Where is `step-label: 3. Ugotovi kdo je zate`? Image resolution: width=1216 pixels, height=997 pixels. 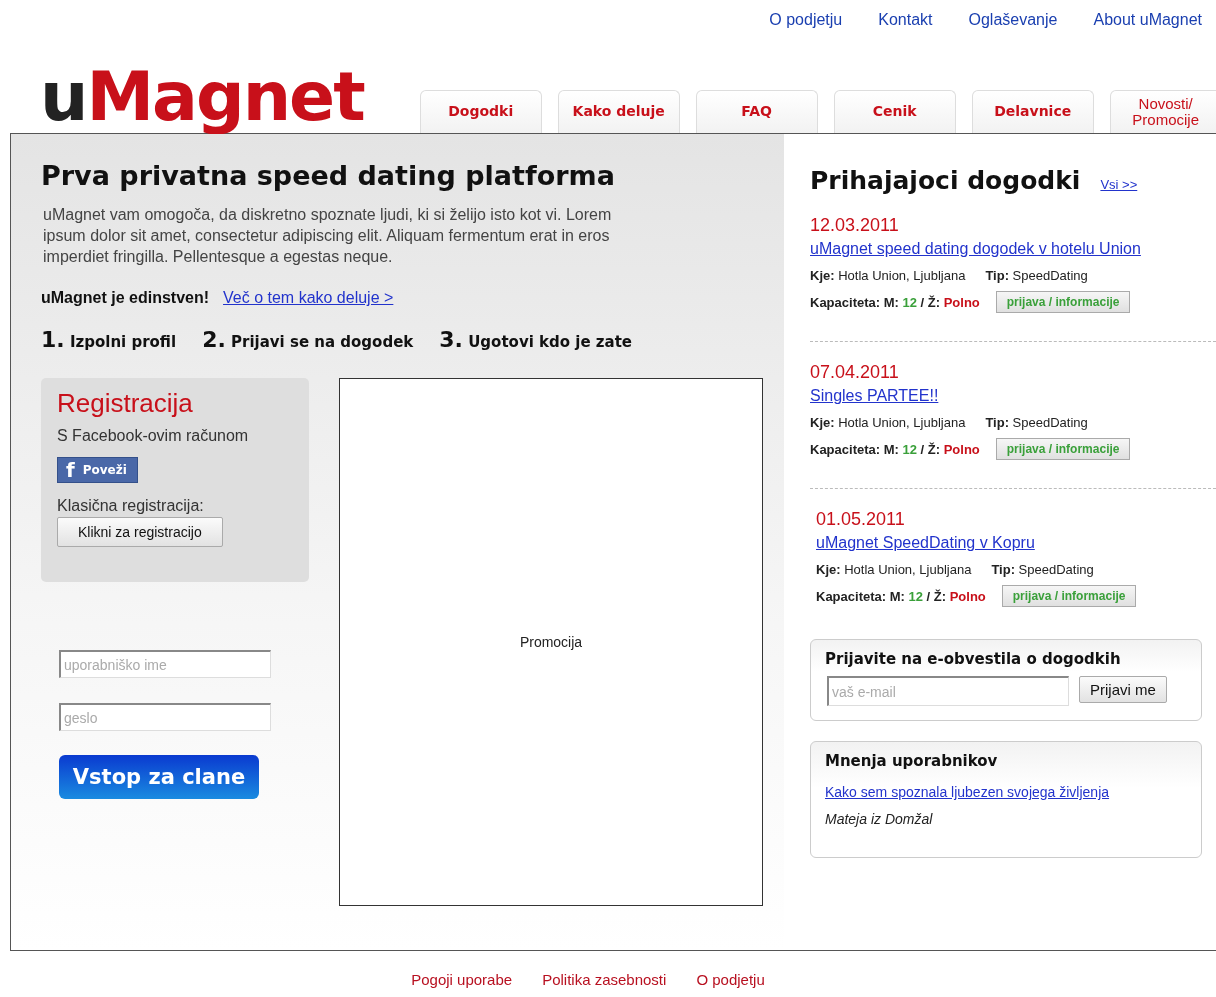 step-label: 3. Ugotovi kdo je zate is located at coordinates (535, 340).